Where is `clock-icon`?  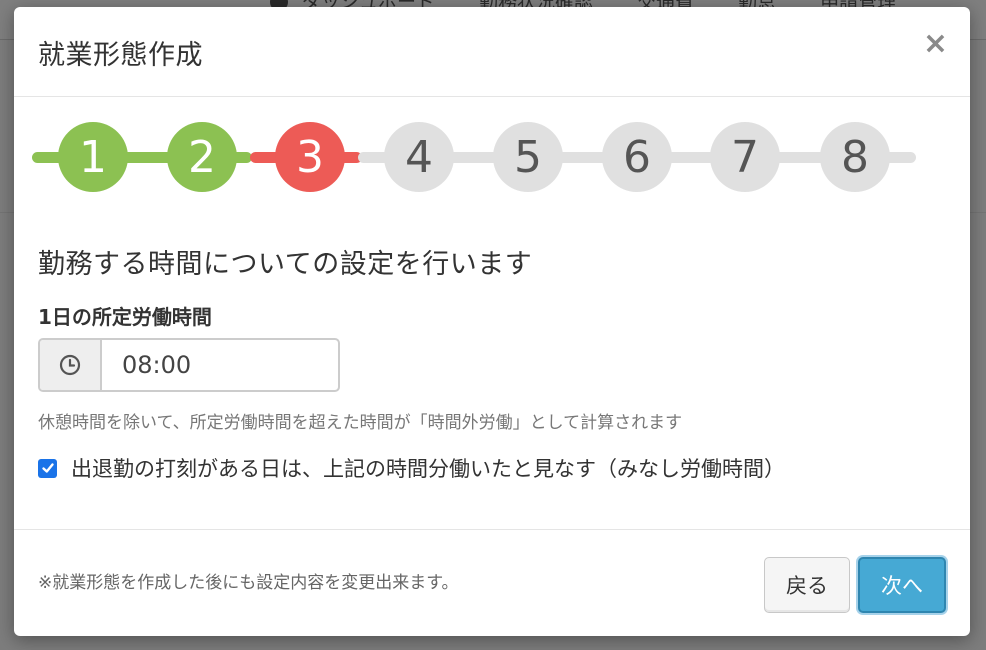 clock-icon is located at coordinates (71, 365).